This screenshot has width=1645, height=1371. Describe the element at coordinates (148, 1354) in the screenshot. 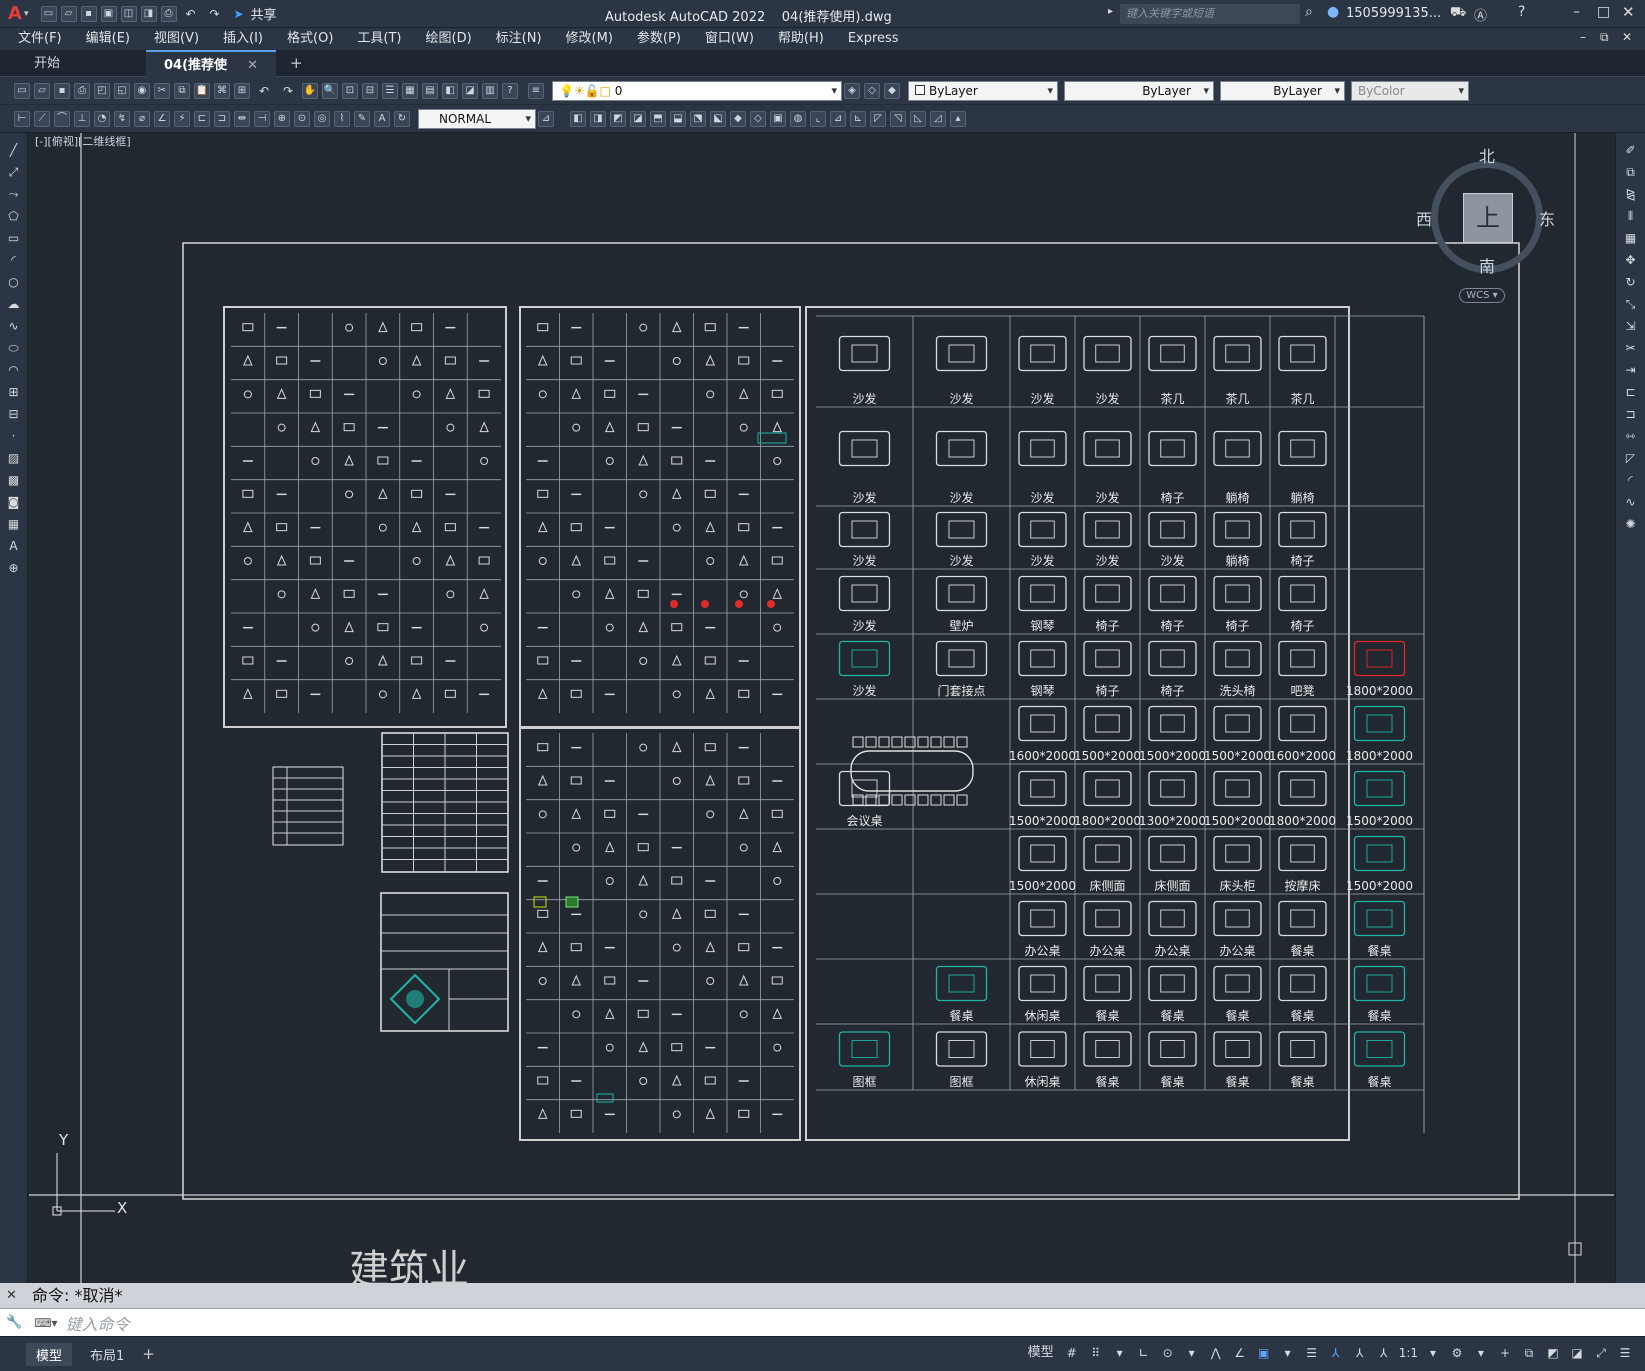

I see `add-layout-icon: +` at that location.